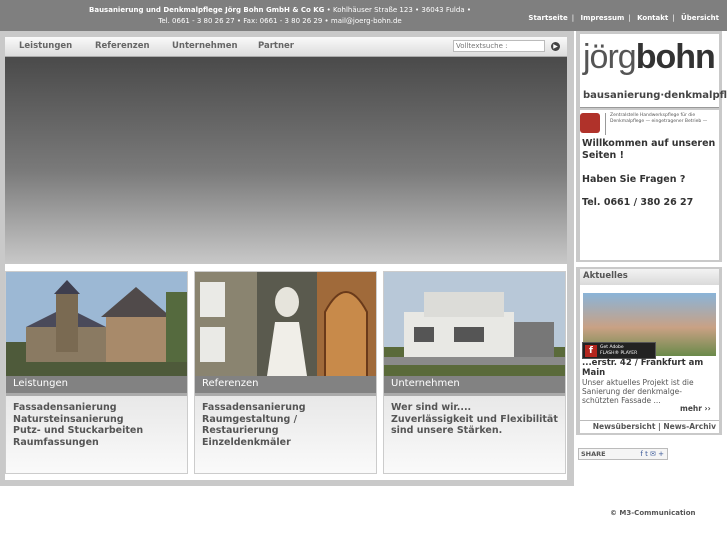  What do you see at coordinates (205, 46) in the screenshot?
I see `nav-unternehmen: Unternehmen` at bounding box center [205, 46].